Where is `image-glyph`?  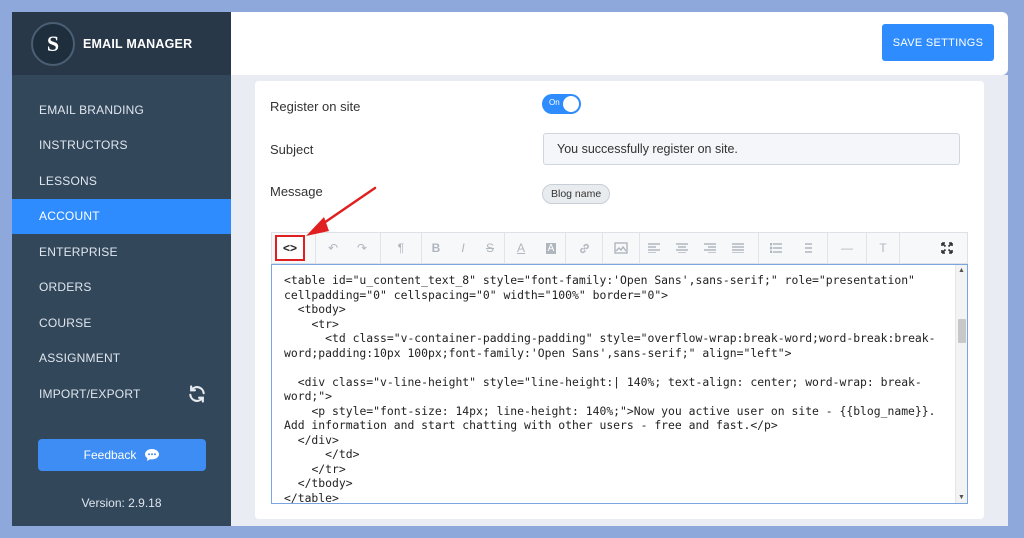 image-glyph is located at coordinates (621, 248).